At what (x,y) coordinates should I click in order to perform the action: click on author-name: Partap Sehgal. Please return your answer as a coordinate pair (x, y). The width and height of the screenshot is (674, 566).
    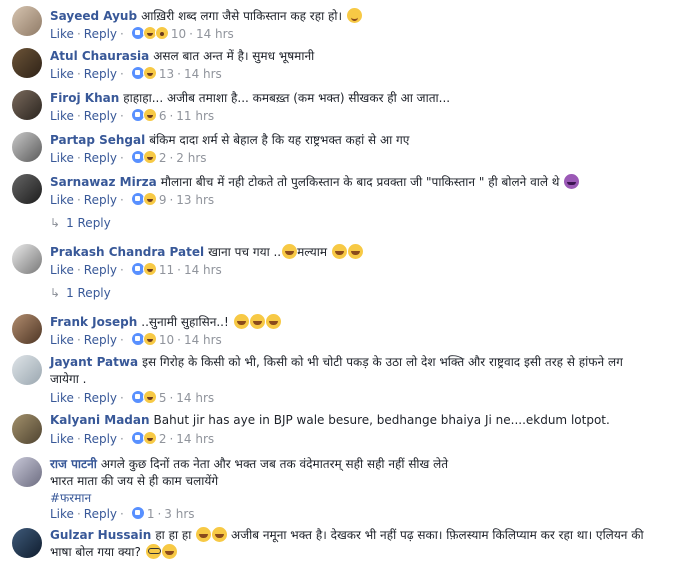
    Looking at the image, I should click on (97, 140).